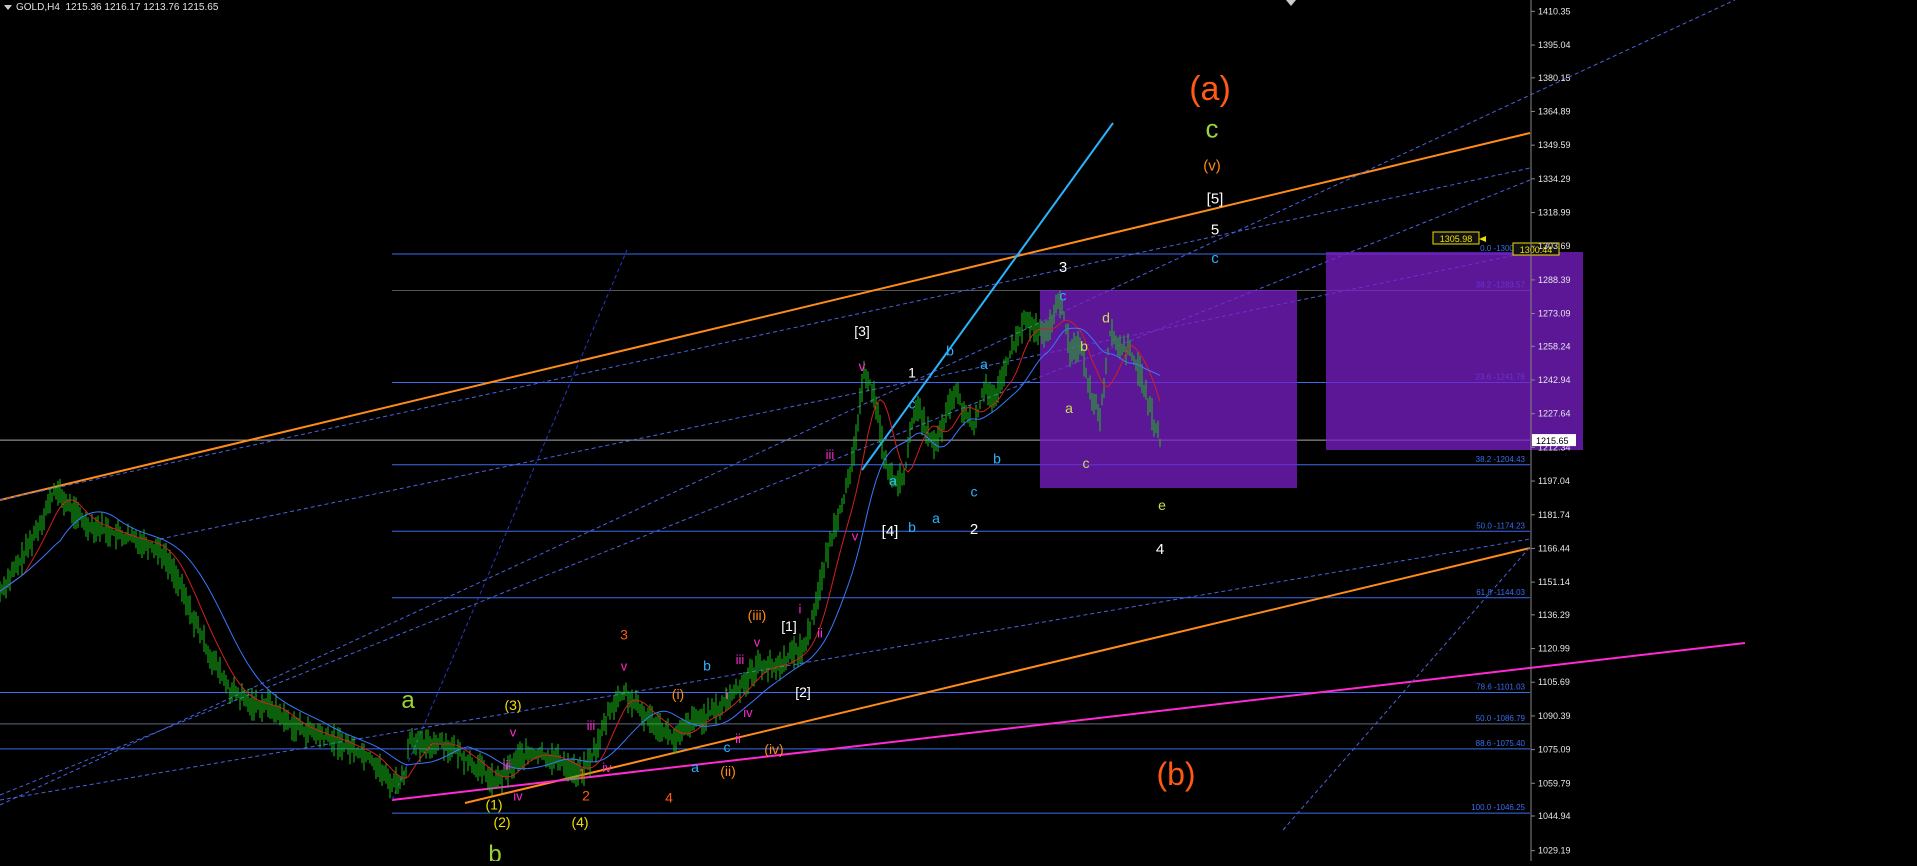 The width and height of the screenshot is (1917, 866). I want to click on axis-tick-label: 1318.99, so click(1554, 213).